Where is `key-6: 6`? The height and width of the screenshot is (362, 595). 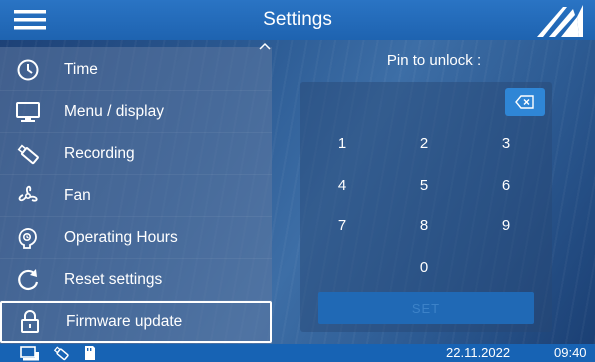
key-6: 6 is located at coordinates (506, 185).